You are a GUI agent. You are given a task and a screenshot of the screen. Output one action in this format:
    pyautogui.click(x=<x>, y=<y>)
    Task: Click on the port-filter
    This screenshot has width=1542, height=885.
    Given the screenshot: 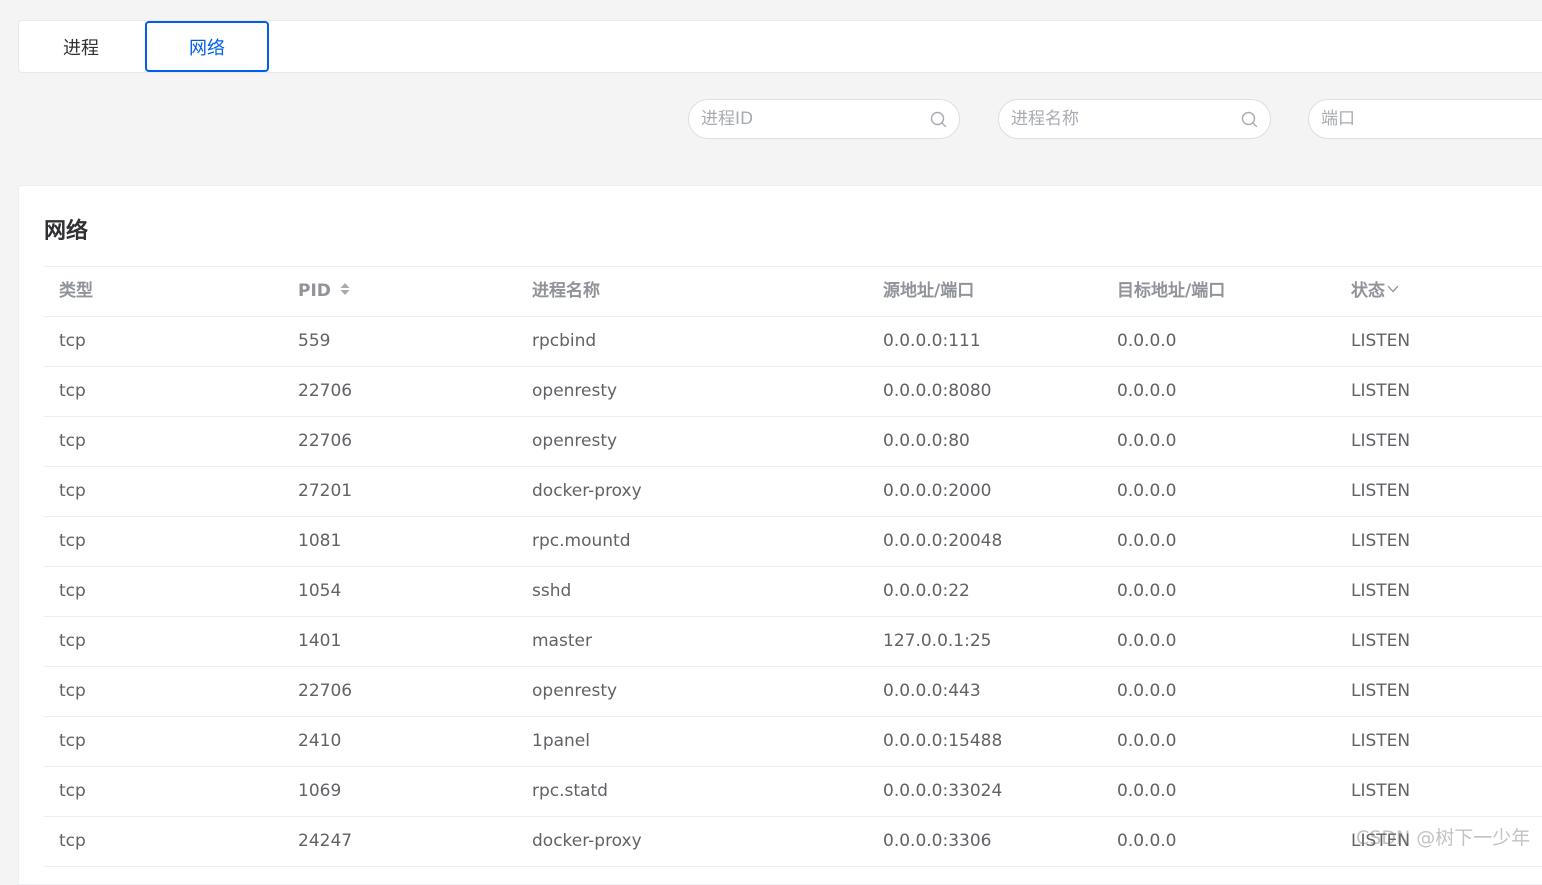 What is the action you would take?
    pyautogui.click(x=1425, y=119)
    